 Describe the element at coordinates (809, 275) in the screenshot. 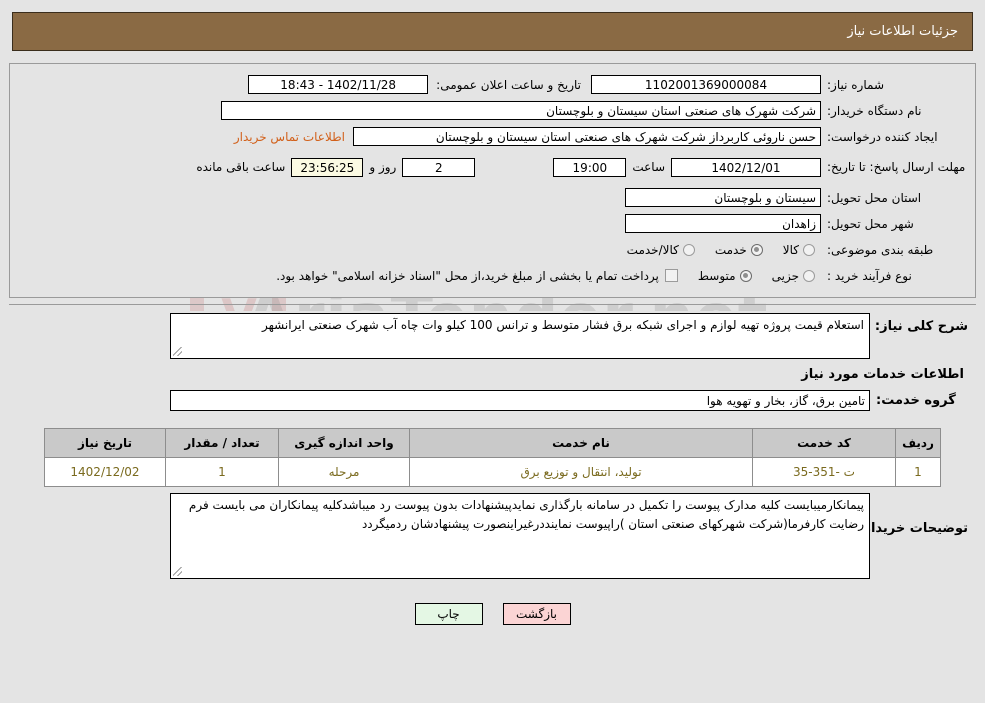

I see `purchase-type-radio-jozii` at that location.